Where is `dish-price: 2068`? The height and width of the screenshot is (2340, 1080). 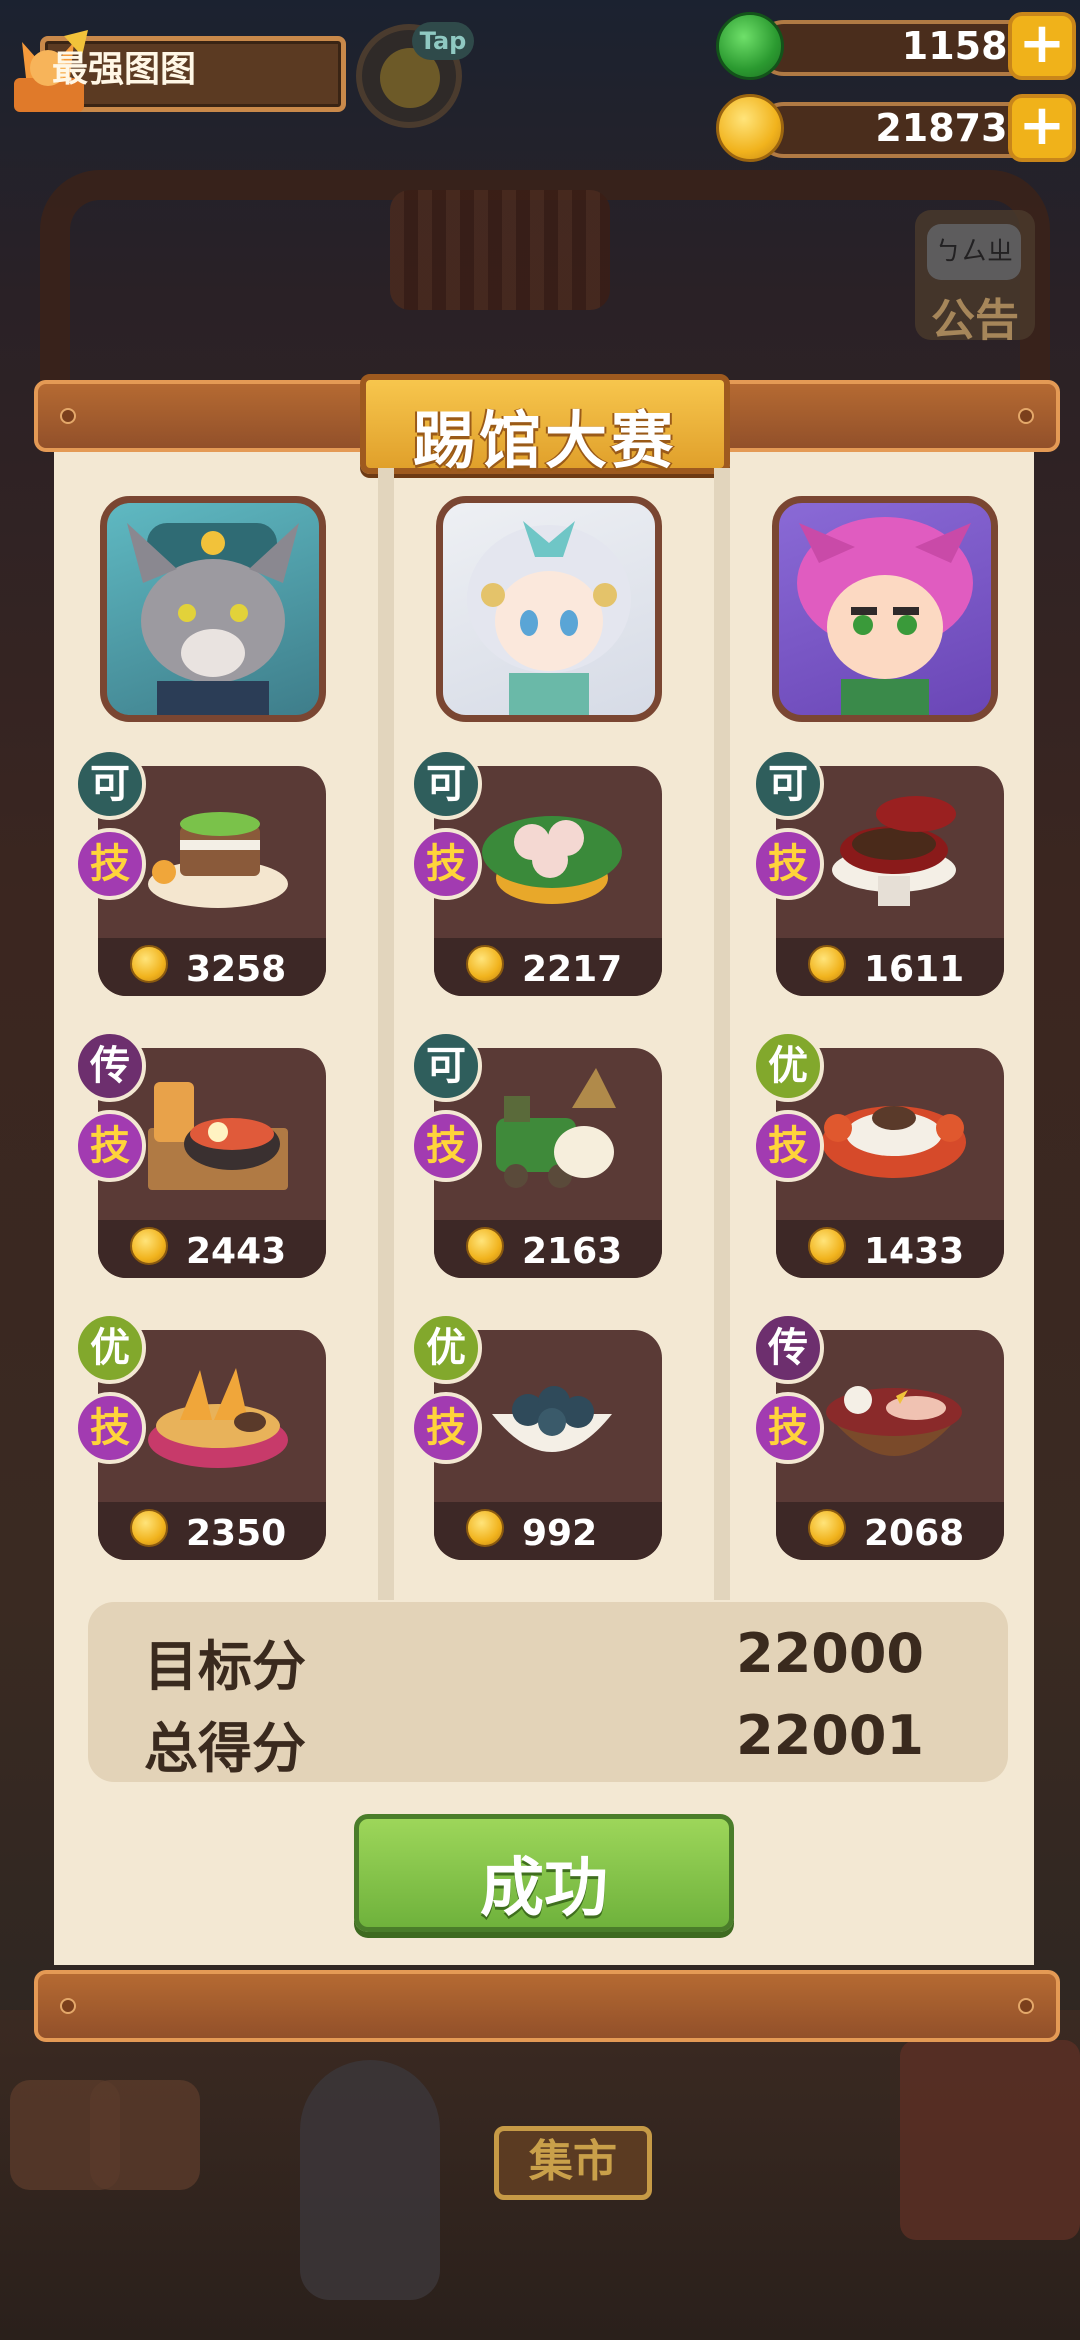 dish-price: 2068 is located at coordinates (914, 1533).